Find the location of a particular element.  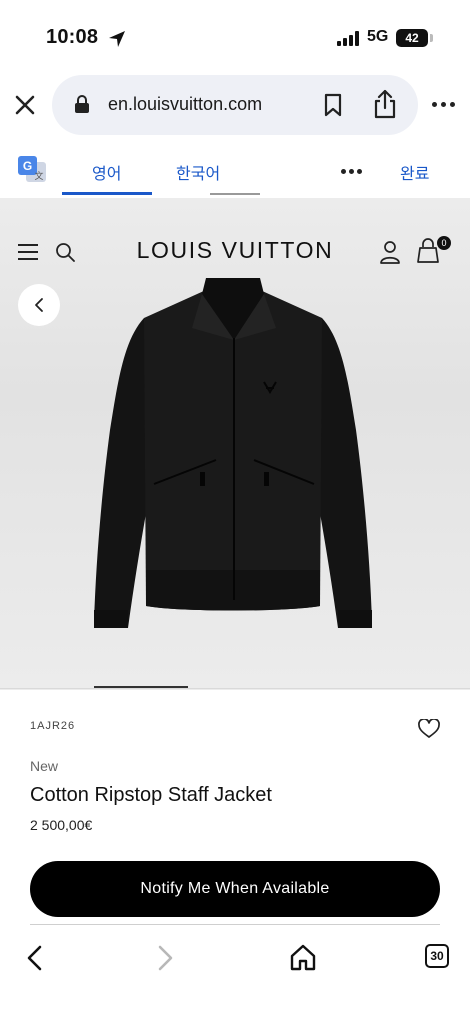

close-icon is located at coordinates (25, 105).